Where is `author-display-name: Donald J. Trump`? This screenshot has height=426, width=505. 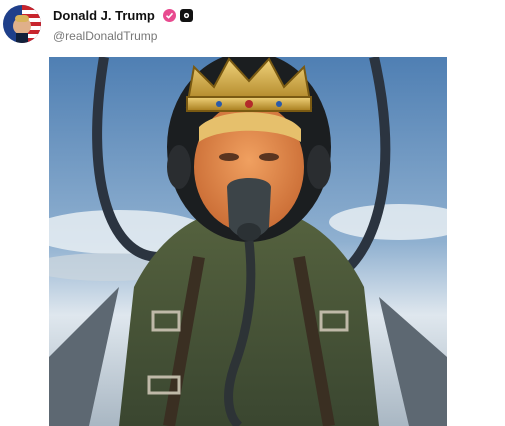
author-display-name: Donald J. Trump is located at coordinates (104, 15).